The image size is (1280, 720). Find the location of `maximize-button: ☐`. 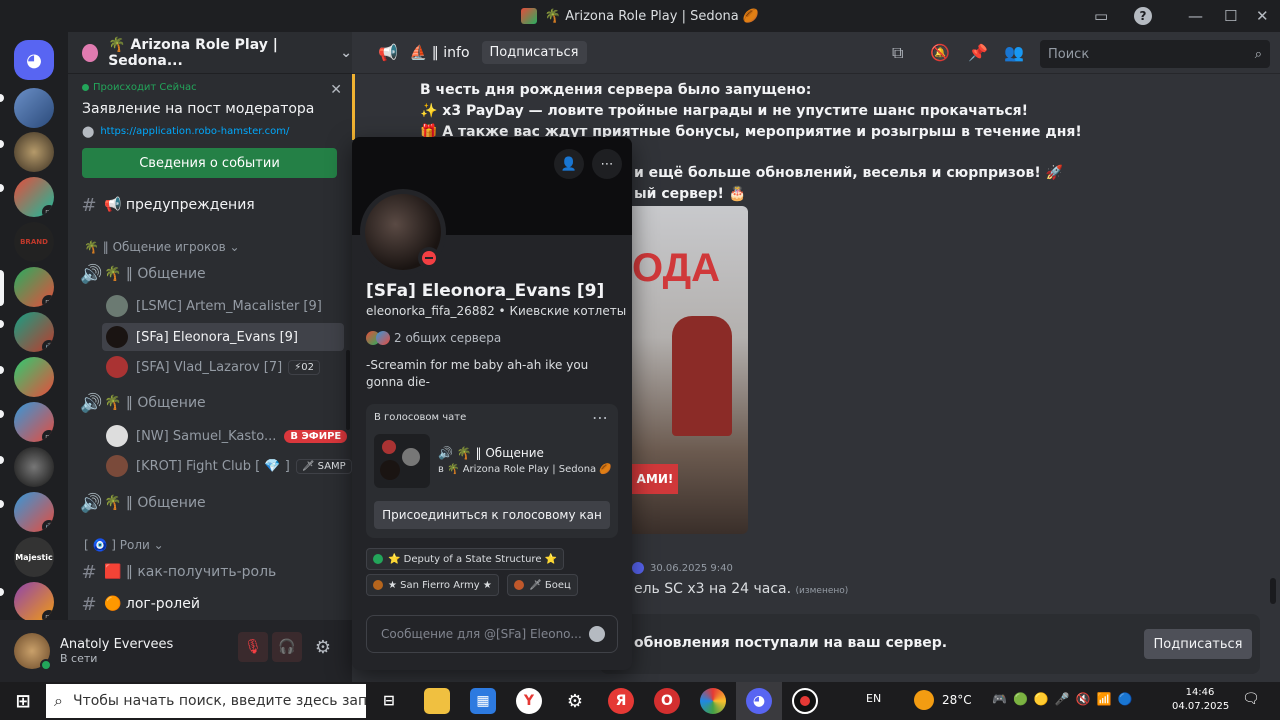

maximize-button: ☐ is located at coordinates (1230, 16).